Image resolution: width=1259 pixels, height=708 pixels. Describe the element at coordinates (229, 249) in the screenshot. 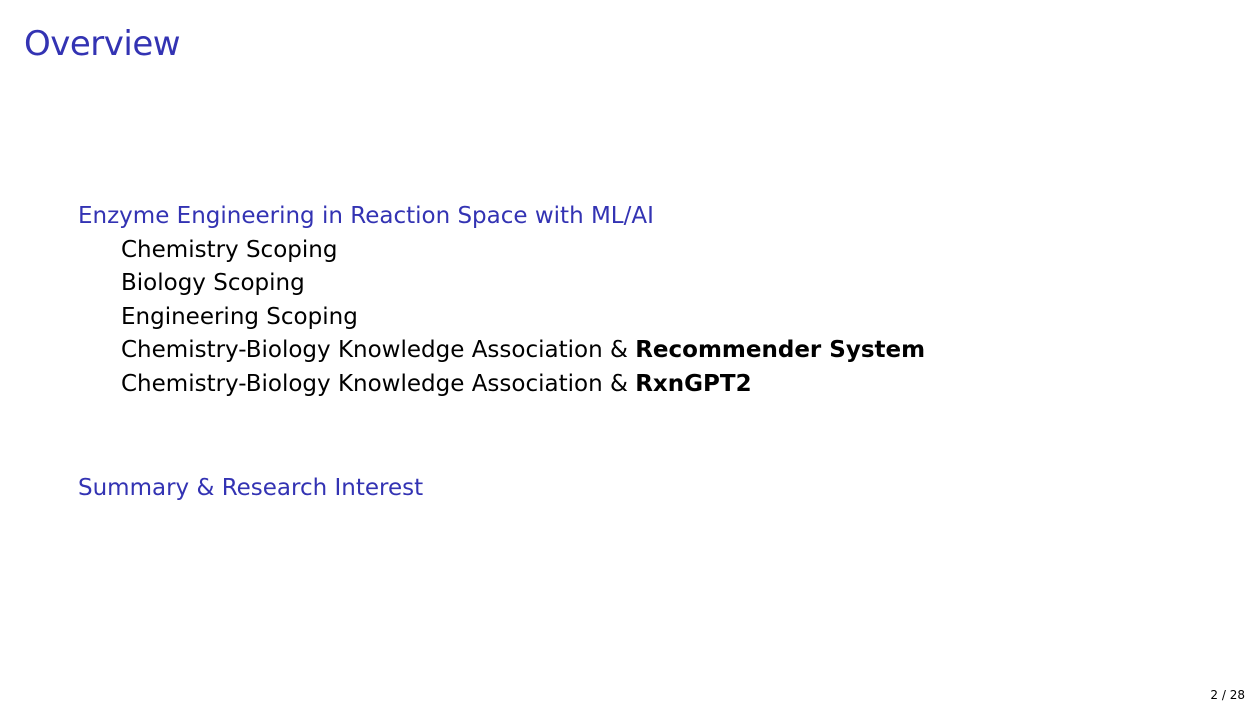

I see `toc-subsection-label: Chemistry Scoping` at that location.